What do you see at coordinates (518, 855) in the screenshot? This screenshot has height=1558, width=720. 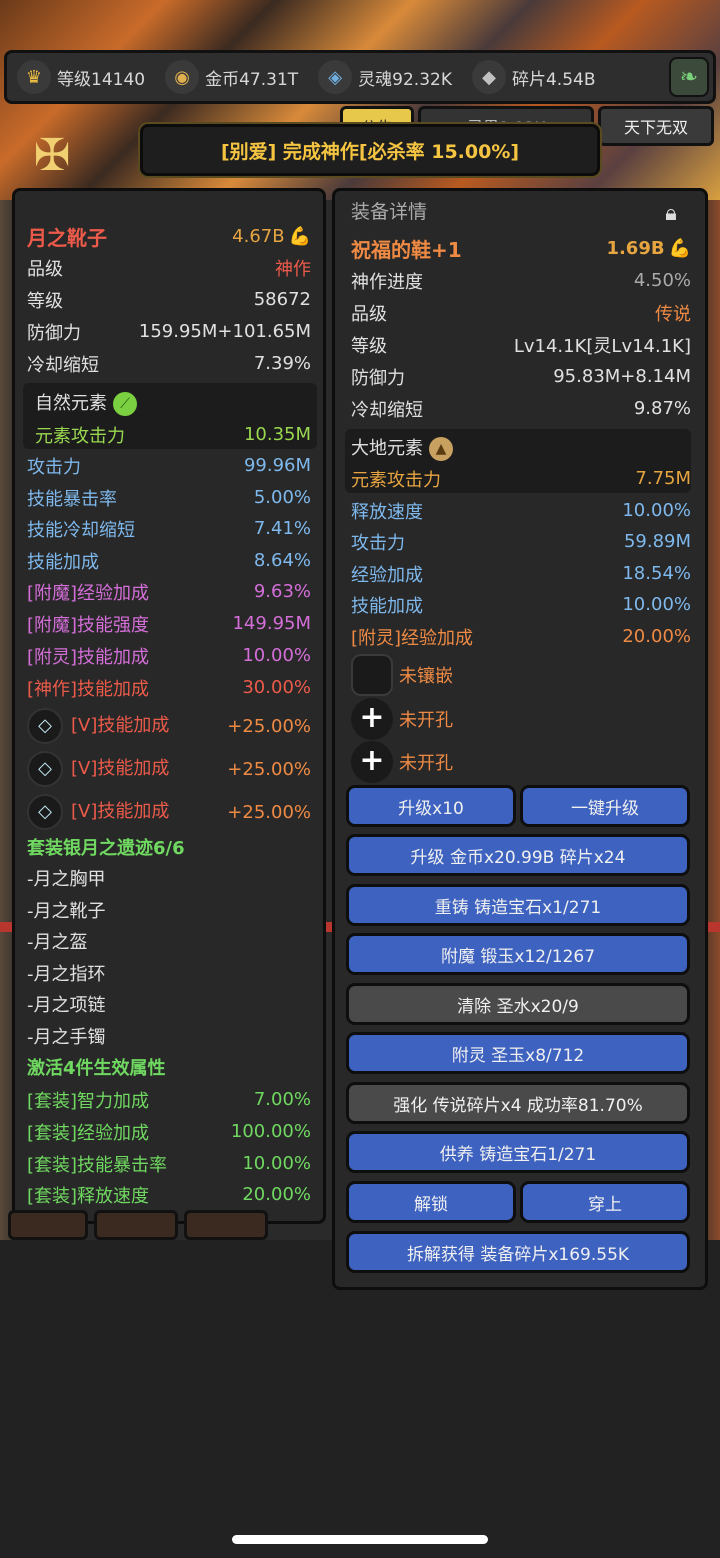 I see `upgrade-button: 升级 金币x20.99B 碎片x24` at bounding box center [518, 855].